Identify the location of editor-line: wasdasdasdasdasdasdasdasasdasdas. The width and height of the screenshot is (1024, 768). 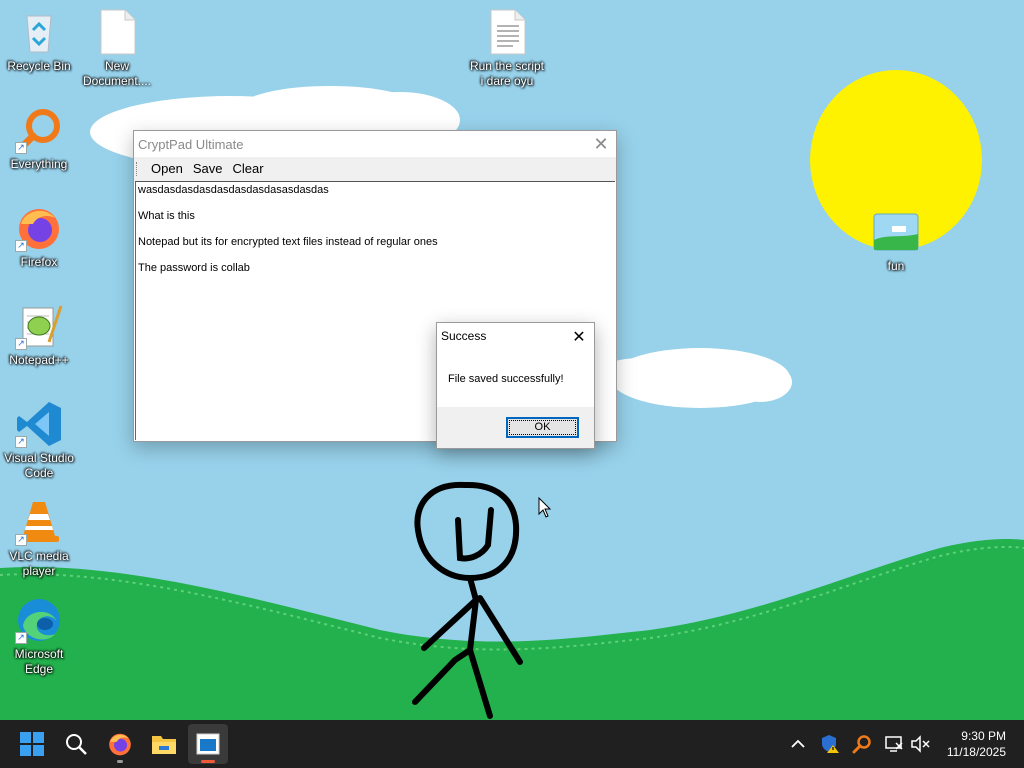
(233, 190).